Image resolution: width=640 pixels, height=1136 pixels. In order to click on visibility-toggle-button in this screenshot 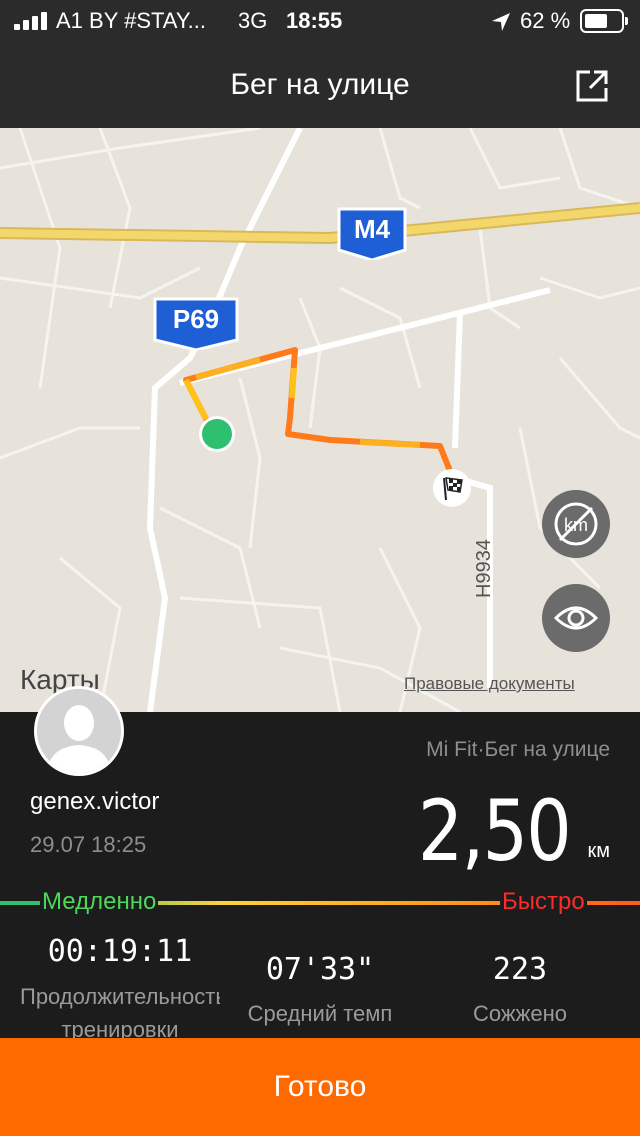, I will do `click(576, 618)`.